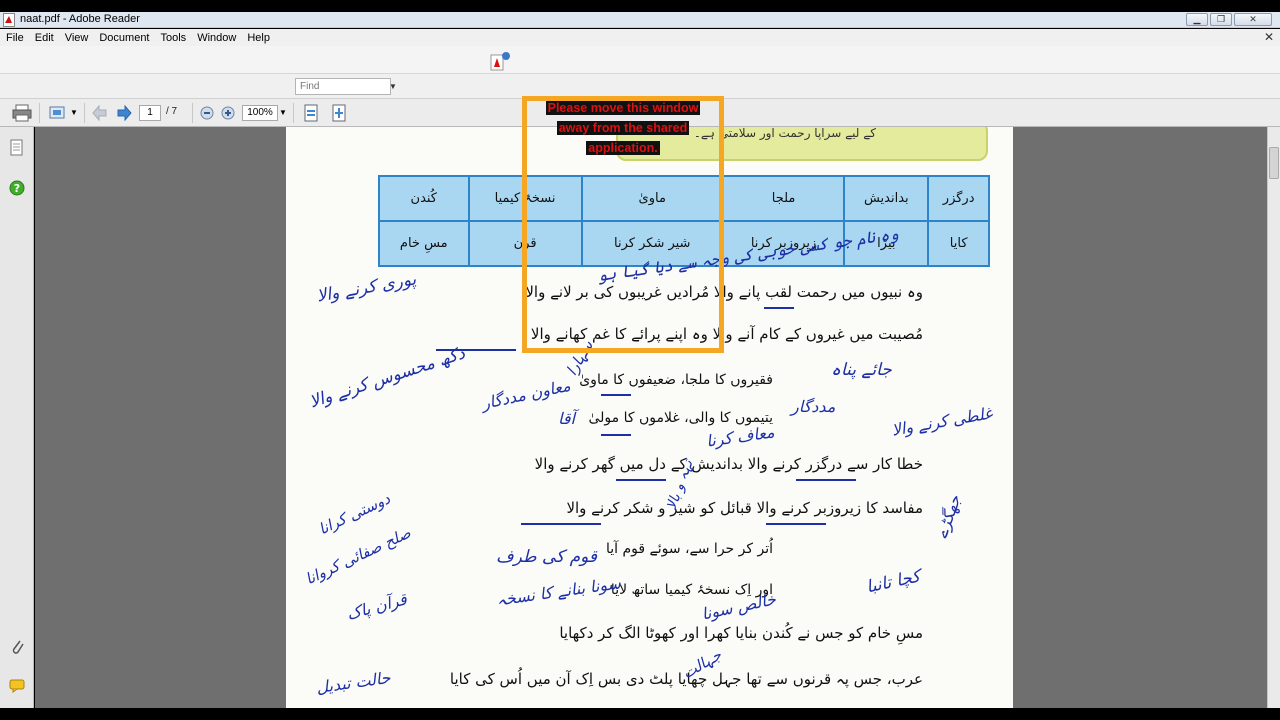 This screenshot has width=1280, height=720. Describe the element at coordinates (424, 243) in the screenshot. I see `table-cell: مسِ خام` at that location.